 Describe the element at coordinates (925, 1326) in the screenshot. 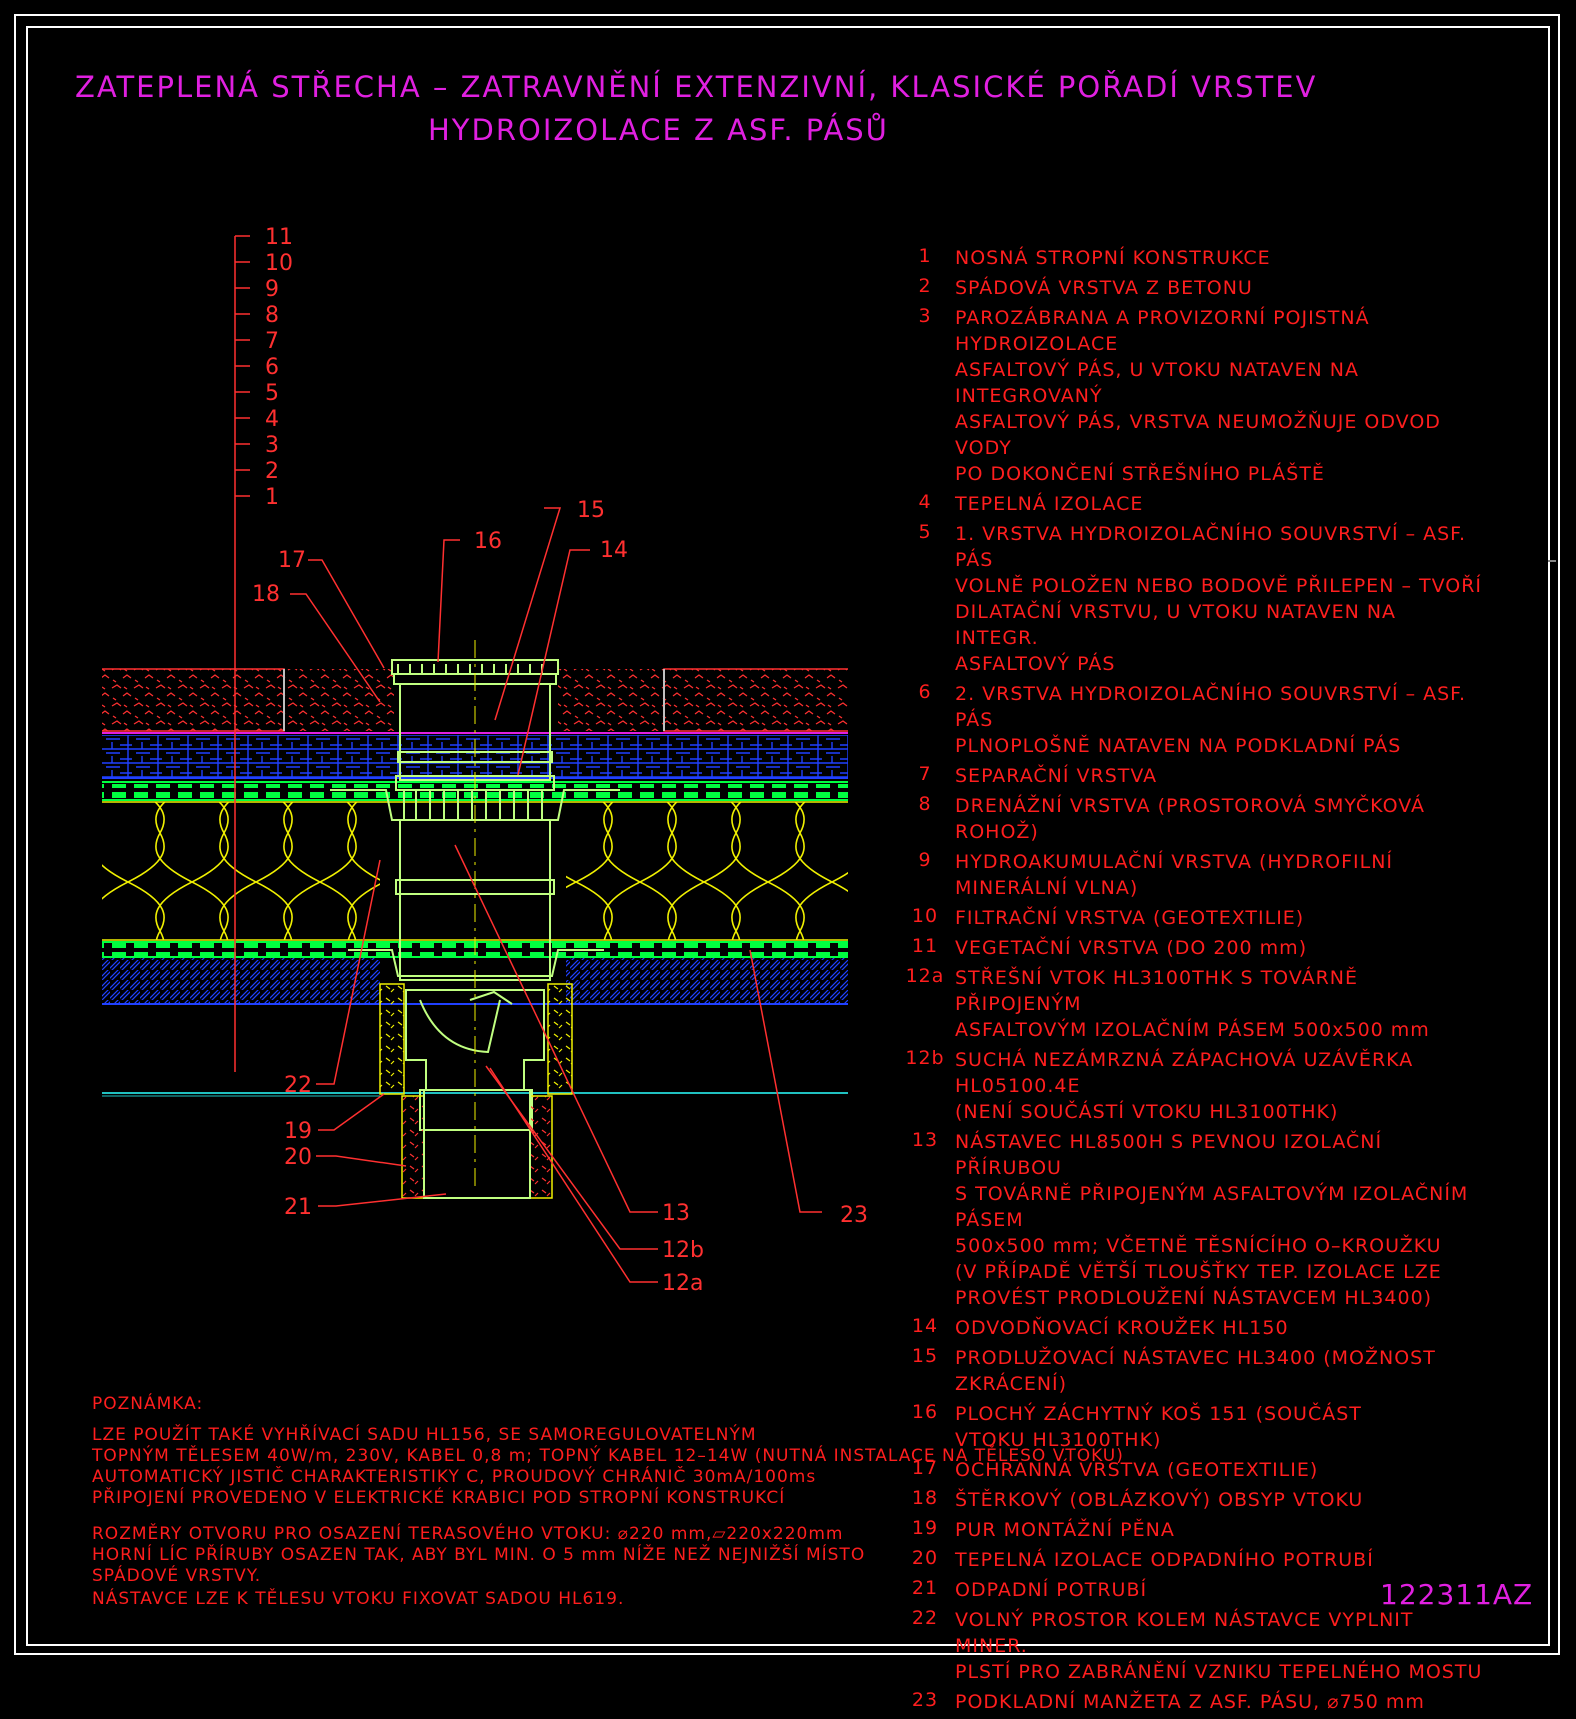

I see `legend-number: 14` at that location.